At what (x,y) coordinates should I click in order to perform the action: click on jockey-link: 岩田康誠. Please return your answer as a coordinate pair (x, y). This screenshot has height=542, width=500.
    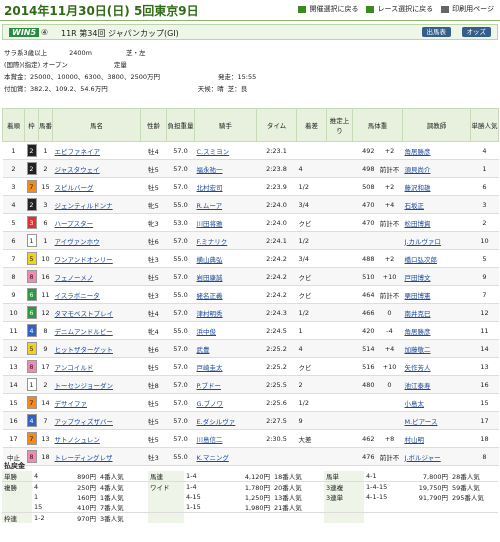
    Looking at the image, I should click on (210, 278).